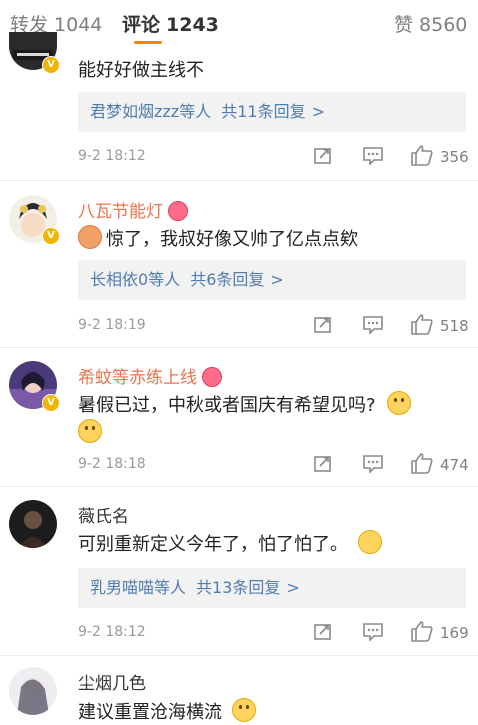 This screenshot has height=725, width=478. I want to click on comment-username-text: 希蚊等赤练上线, so click(137, 378).